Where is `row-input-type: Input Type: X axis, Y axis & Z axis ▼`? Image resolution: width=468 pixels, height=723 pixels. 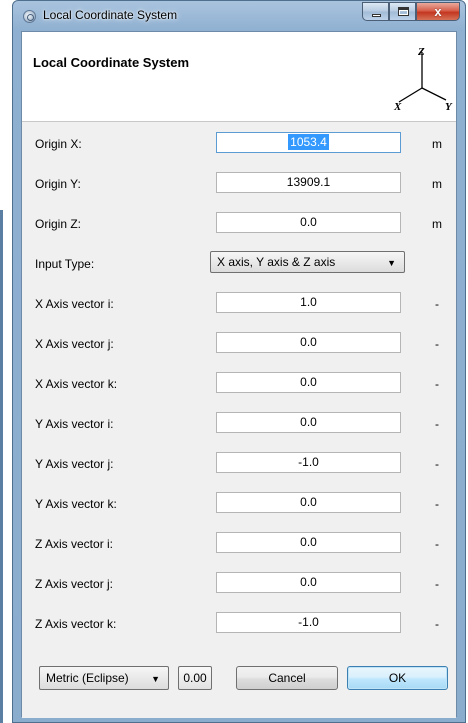 row-input-type: Input Type: X axis, Y axis & Z axis ▼ is located at coordinates (239, 264).